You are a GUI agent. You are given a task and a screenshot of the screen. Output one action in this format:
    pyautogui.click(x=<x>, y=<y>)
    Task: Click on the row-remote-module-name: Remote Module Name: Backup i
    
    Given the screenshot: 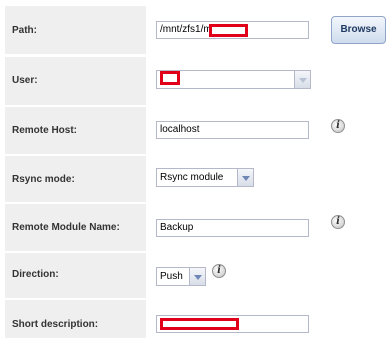 What is the action you would take?
    pyautogui.click(x=195, y=227)
    